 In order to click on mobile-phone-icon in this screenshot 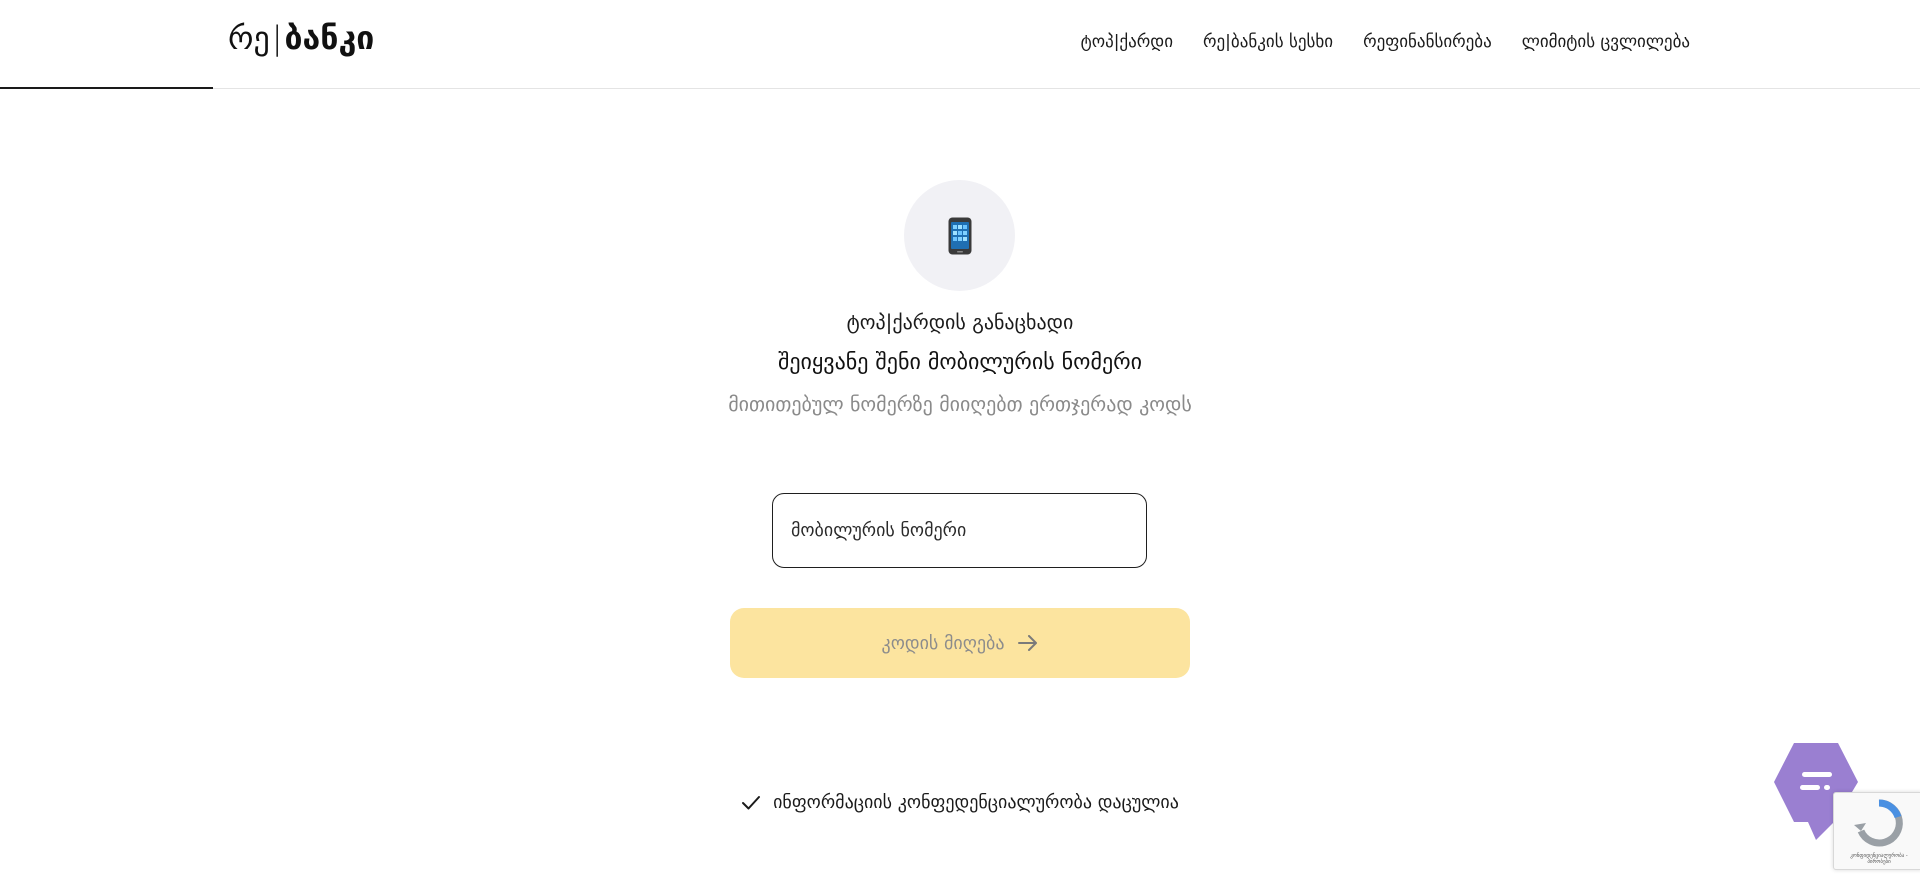, I will do `click(959, 235)`.